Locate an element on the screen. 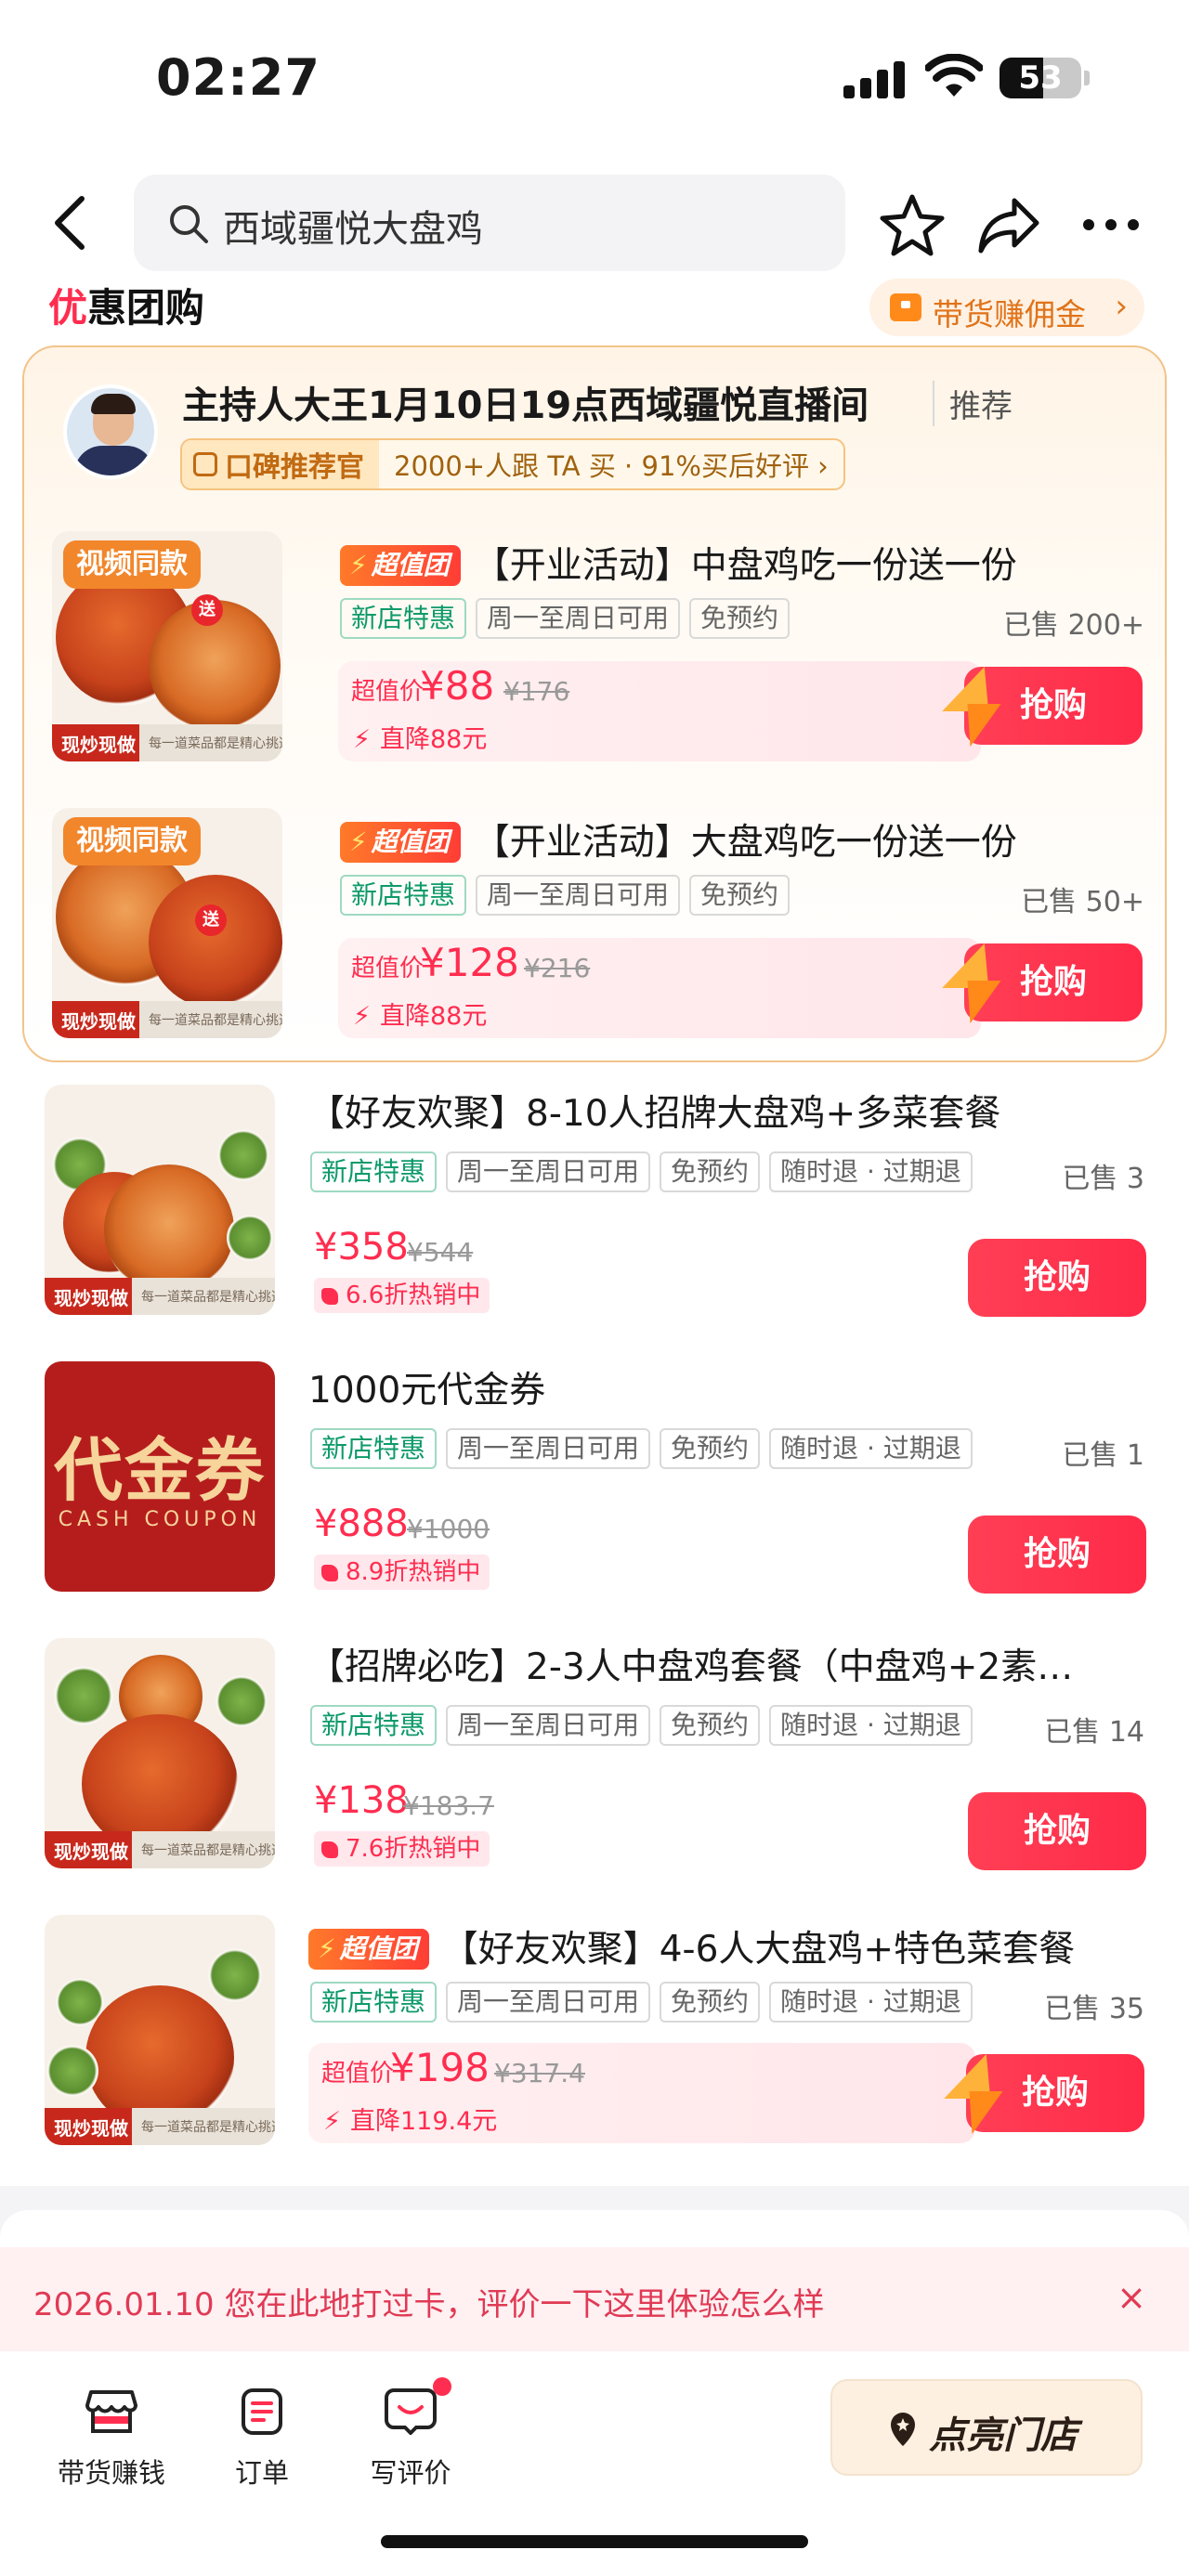 The image size is (1189, 2576). bag-icon is located at coordinates (905, 307).